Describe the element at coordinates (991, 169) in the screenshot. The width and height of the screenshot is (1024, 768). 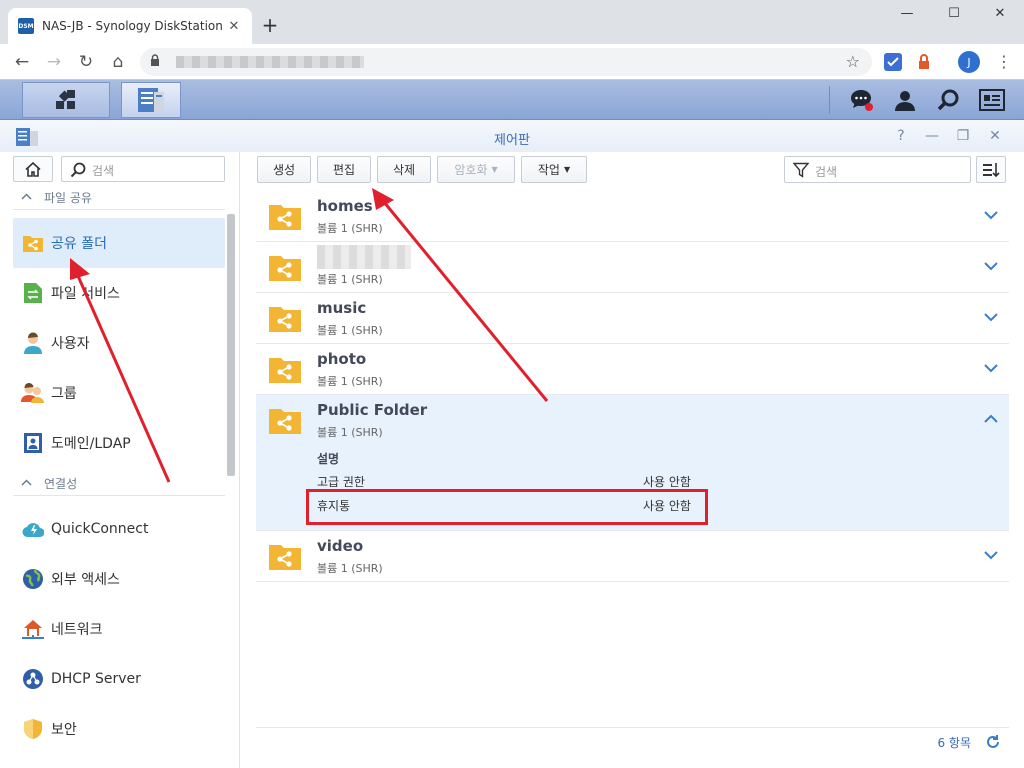
I see `sort-button` at that location.